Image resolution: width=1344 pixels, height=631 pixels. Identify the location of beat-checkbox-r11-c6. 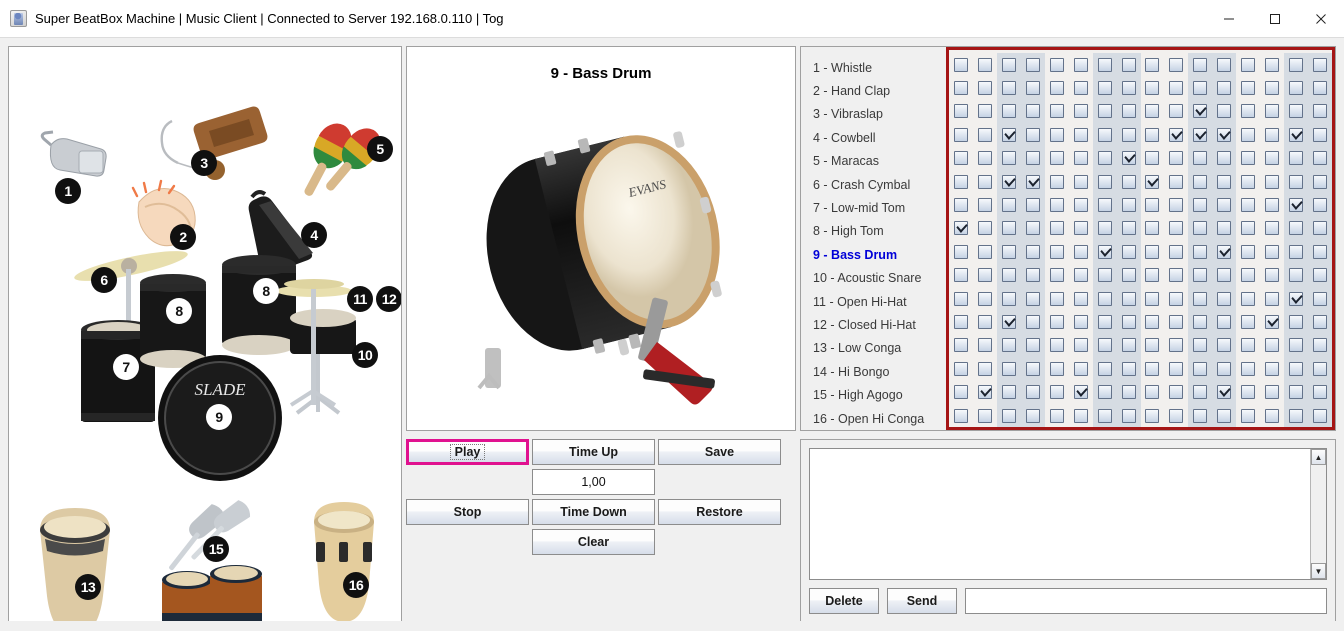
(1080, 298).